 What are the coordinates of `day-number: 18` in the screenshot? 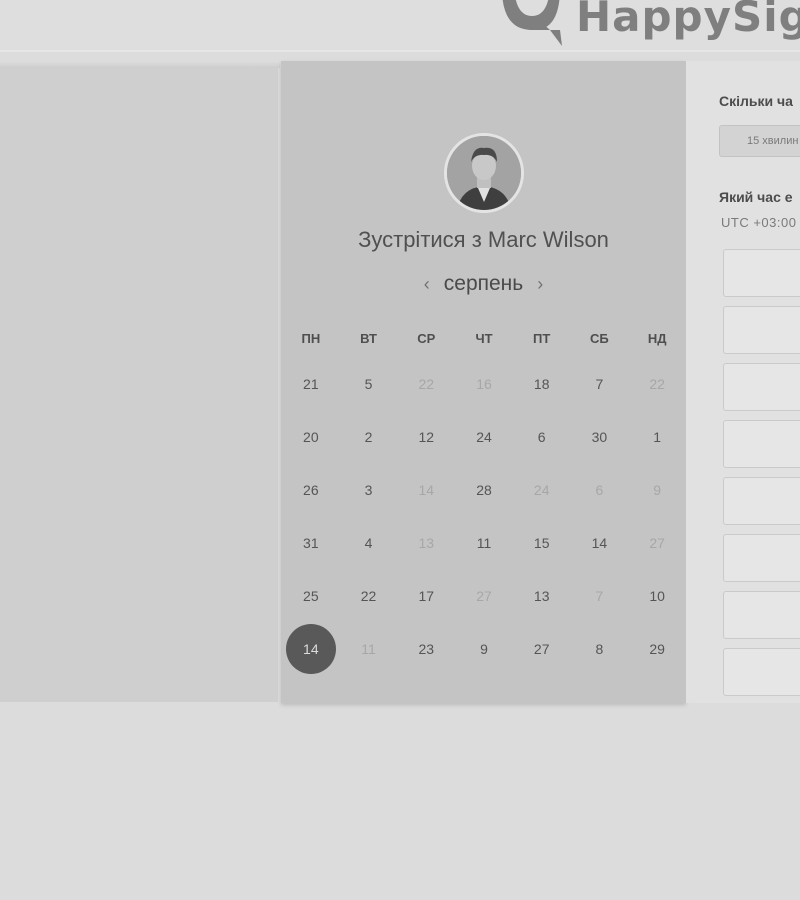 It's located at (541, 383).